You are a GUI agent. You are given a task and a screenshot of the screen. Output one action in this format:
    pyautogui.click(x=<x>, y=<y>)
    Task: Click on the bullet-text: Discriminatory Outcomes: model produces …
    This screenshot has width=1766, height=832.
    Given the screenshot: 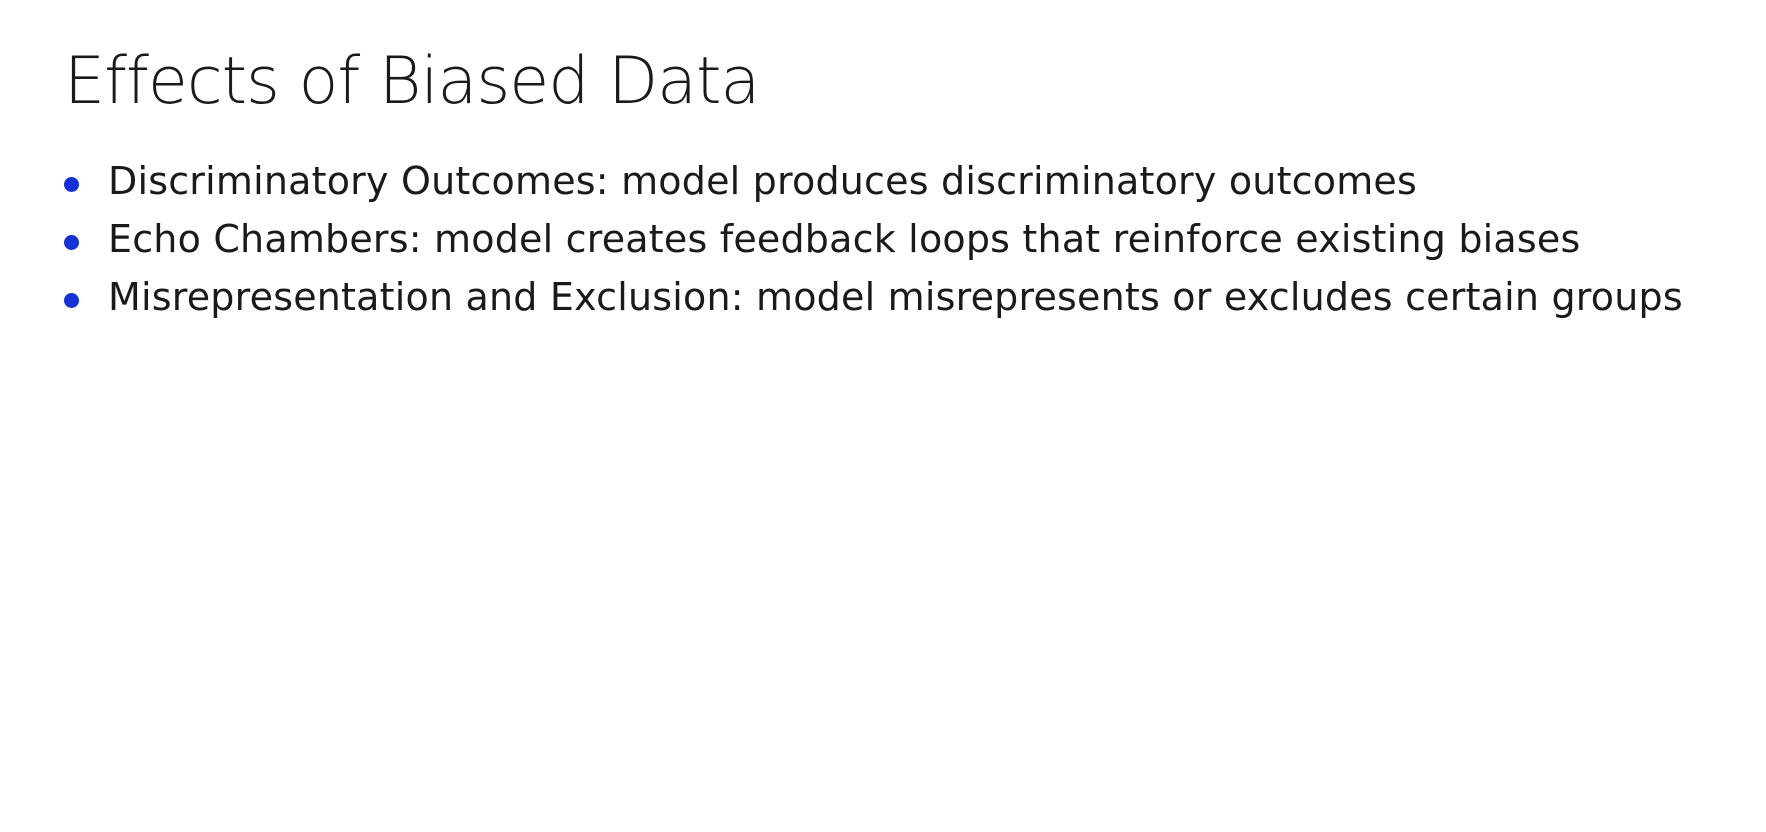 What is the action you would take?
    pyautogui.click(x=762, y=181)
    